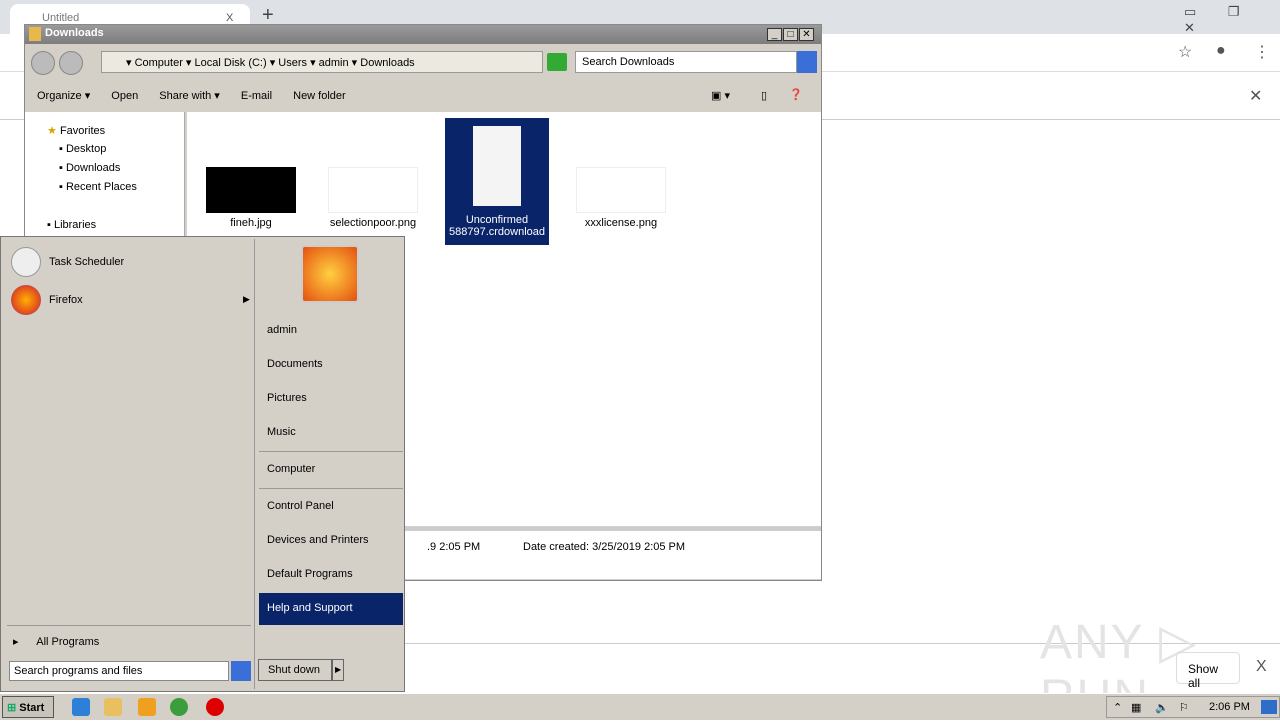 Image resolution: width=1280 pixels, height=725 pixels. What do you see at coordinates (1262, 52) in the screenshot?
I see `menu-icon: ⋮` at bounding box center [1262, 52].